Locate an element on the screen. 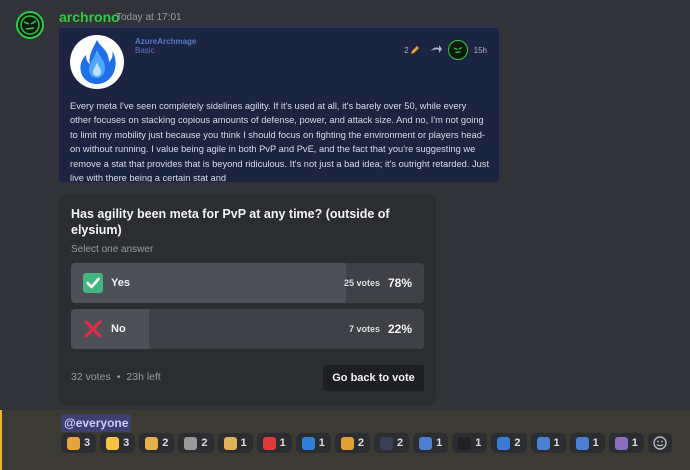 The width and height of the screenshot is (690, 470). user-avatar is located at coordinates (30, 25).